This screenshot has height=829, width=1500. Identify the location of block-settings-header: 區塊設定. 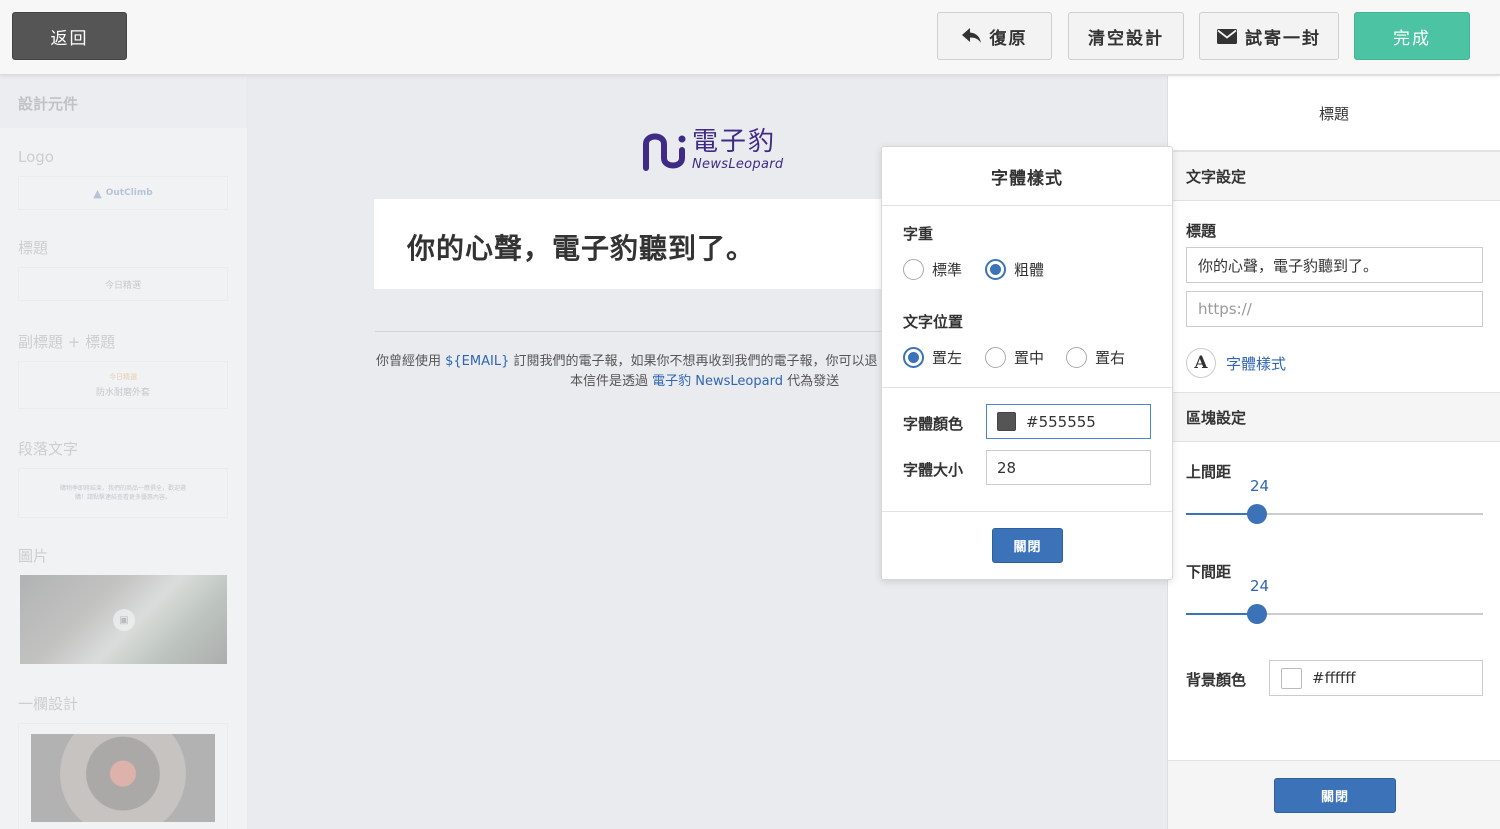
(1334, 417).